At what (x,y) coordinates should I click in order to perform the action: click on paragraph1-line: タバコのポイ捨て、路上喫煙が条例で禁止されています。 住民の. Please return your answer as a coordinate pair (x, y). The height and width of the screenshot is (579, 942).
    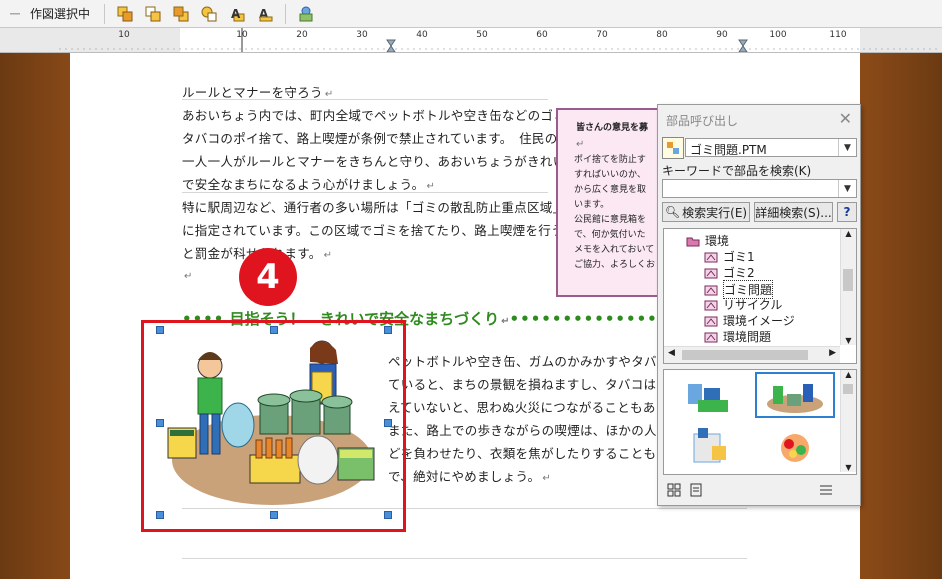
    Looking at the image, I should click on (370, 138).